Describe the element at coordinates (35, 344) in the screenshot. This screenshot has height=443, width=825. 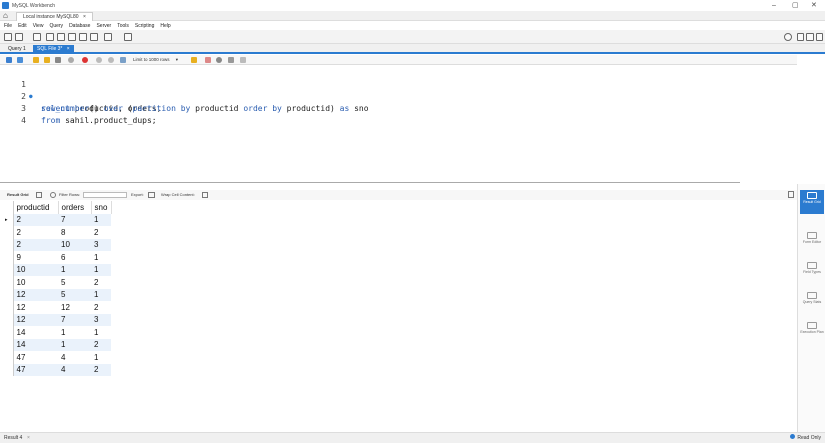
I see `cell-productid: 14` at that location.